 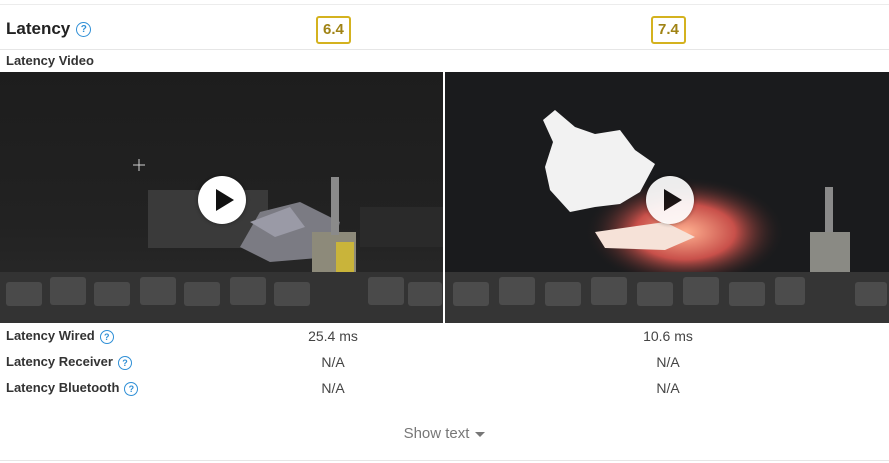 What do you see at coordinates (333, 362) in the screenshot?
I see `metric-value-receiver-1: N/A` at bounding box center [333, 362].